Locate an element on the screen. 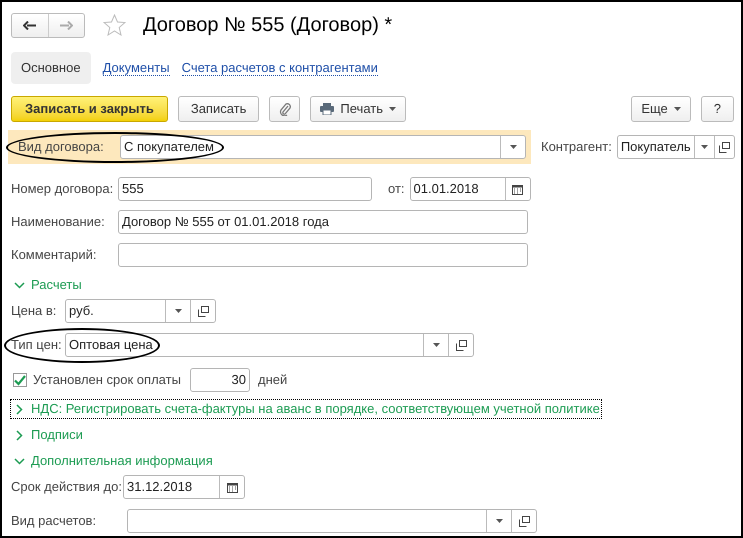 Image resolution: width=743 pixels, height=538 pixels. group-header: НДС: Регистрировать счета-фактуры на аванс в порядке, соответствующем учетной политике is located at coordinates (306, 409).